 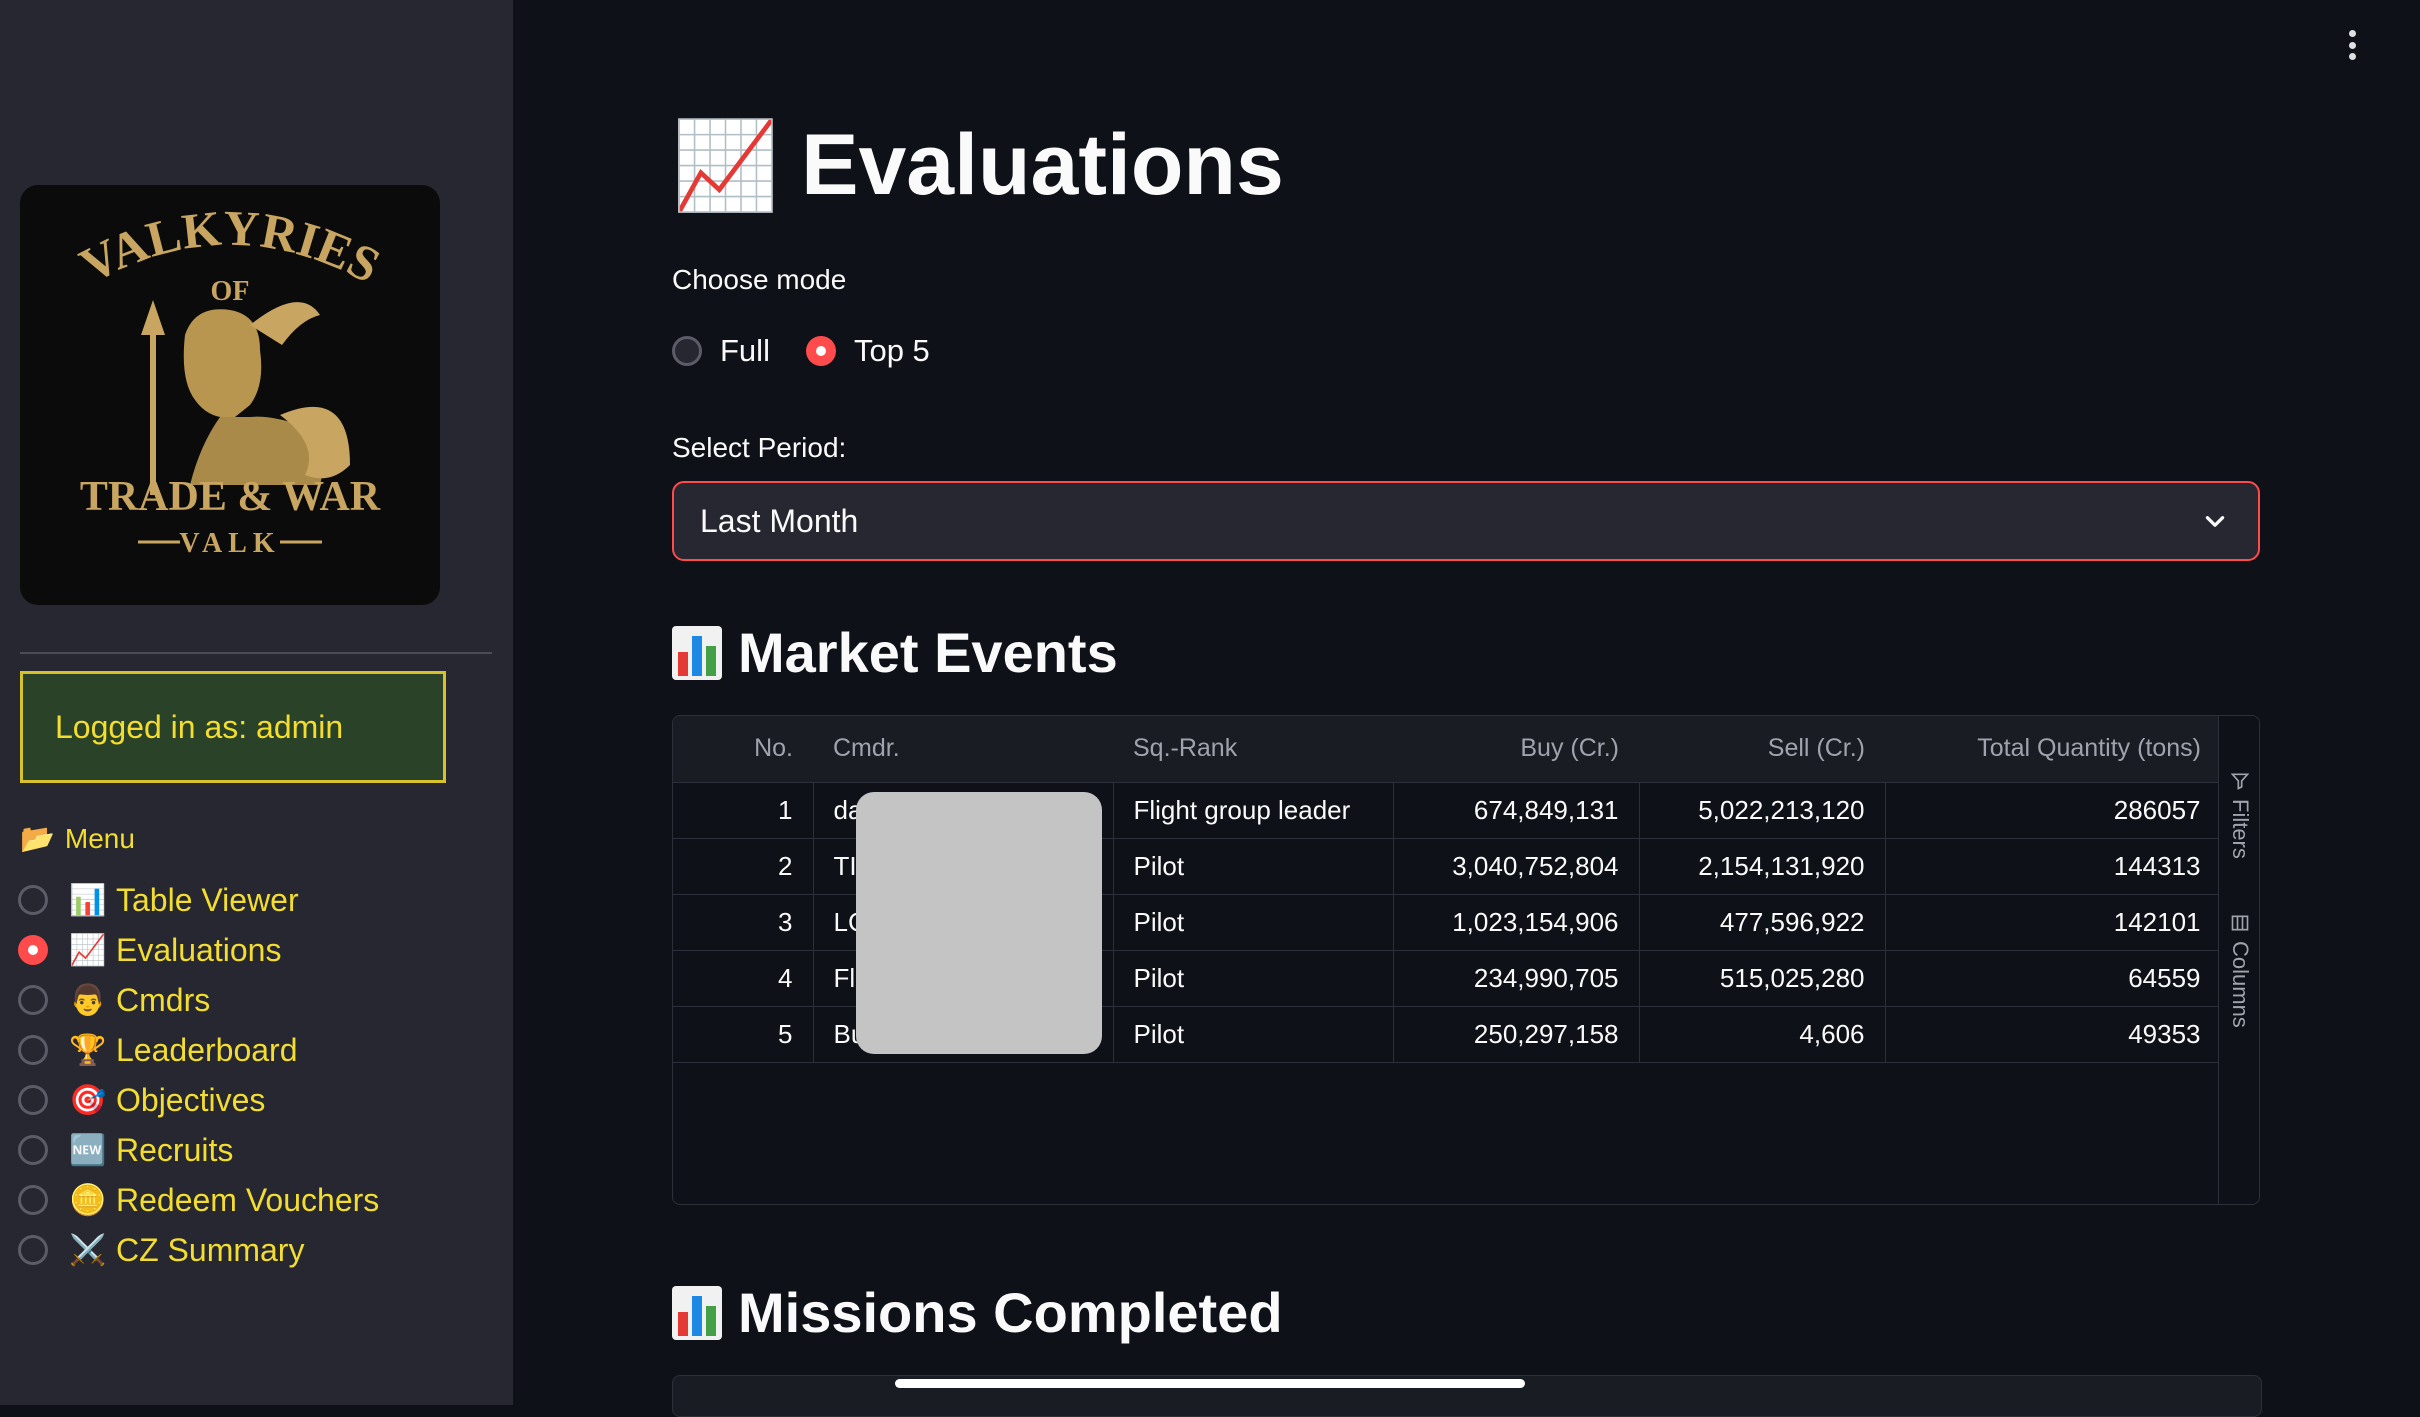 What do you see at coordinates (1516, 978) in the screenshot?
I see `cell-buy: 234,990,705` at bounding box center [1516, 978].